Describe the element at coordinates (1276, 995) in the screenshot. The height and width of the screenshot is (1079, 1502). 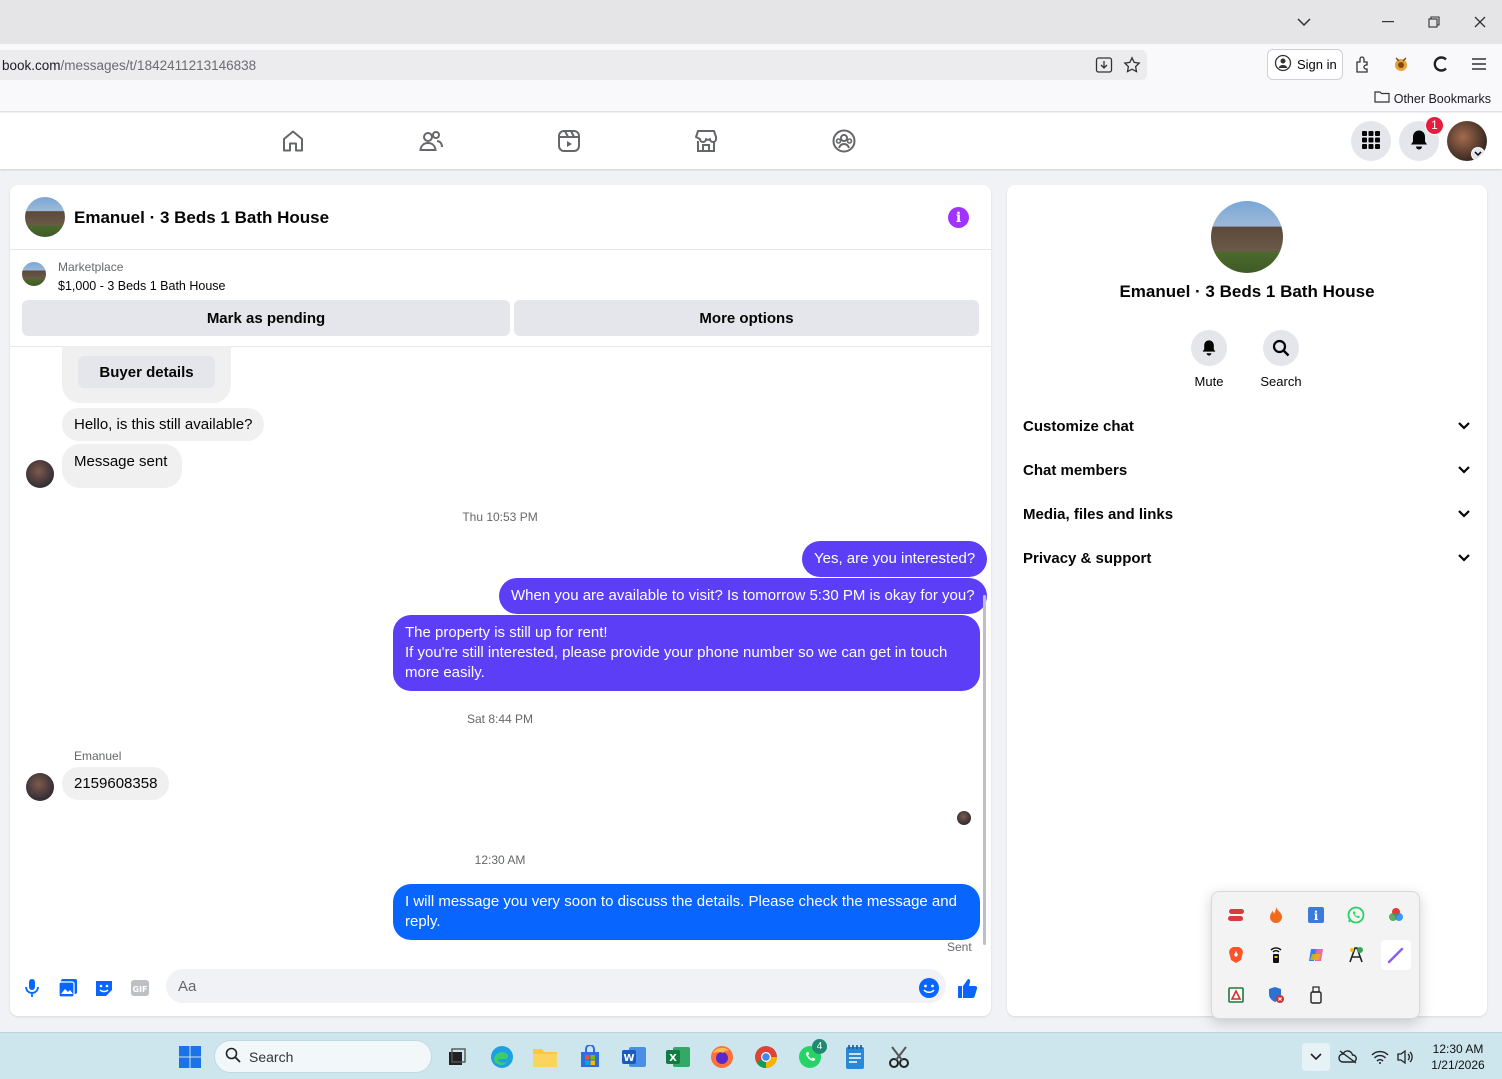
I see `defender-icon` at that location.